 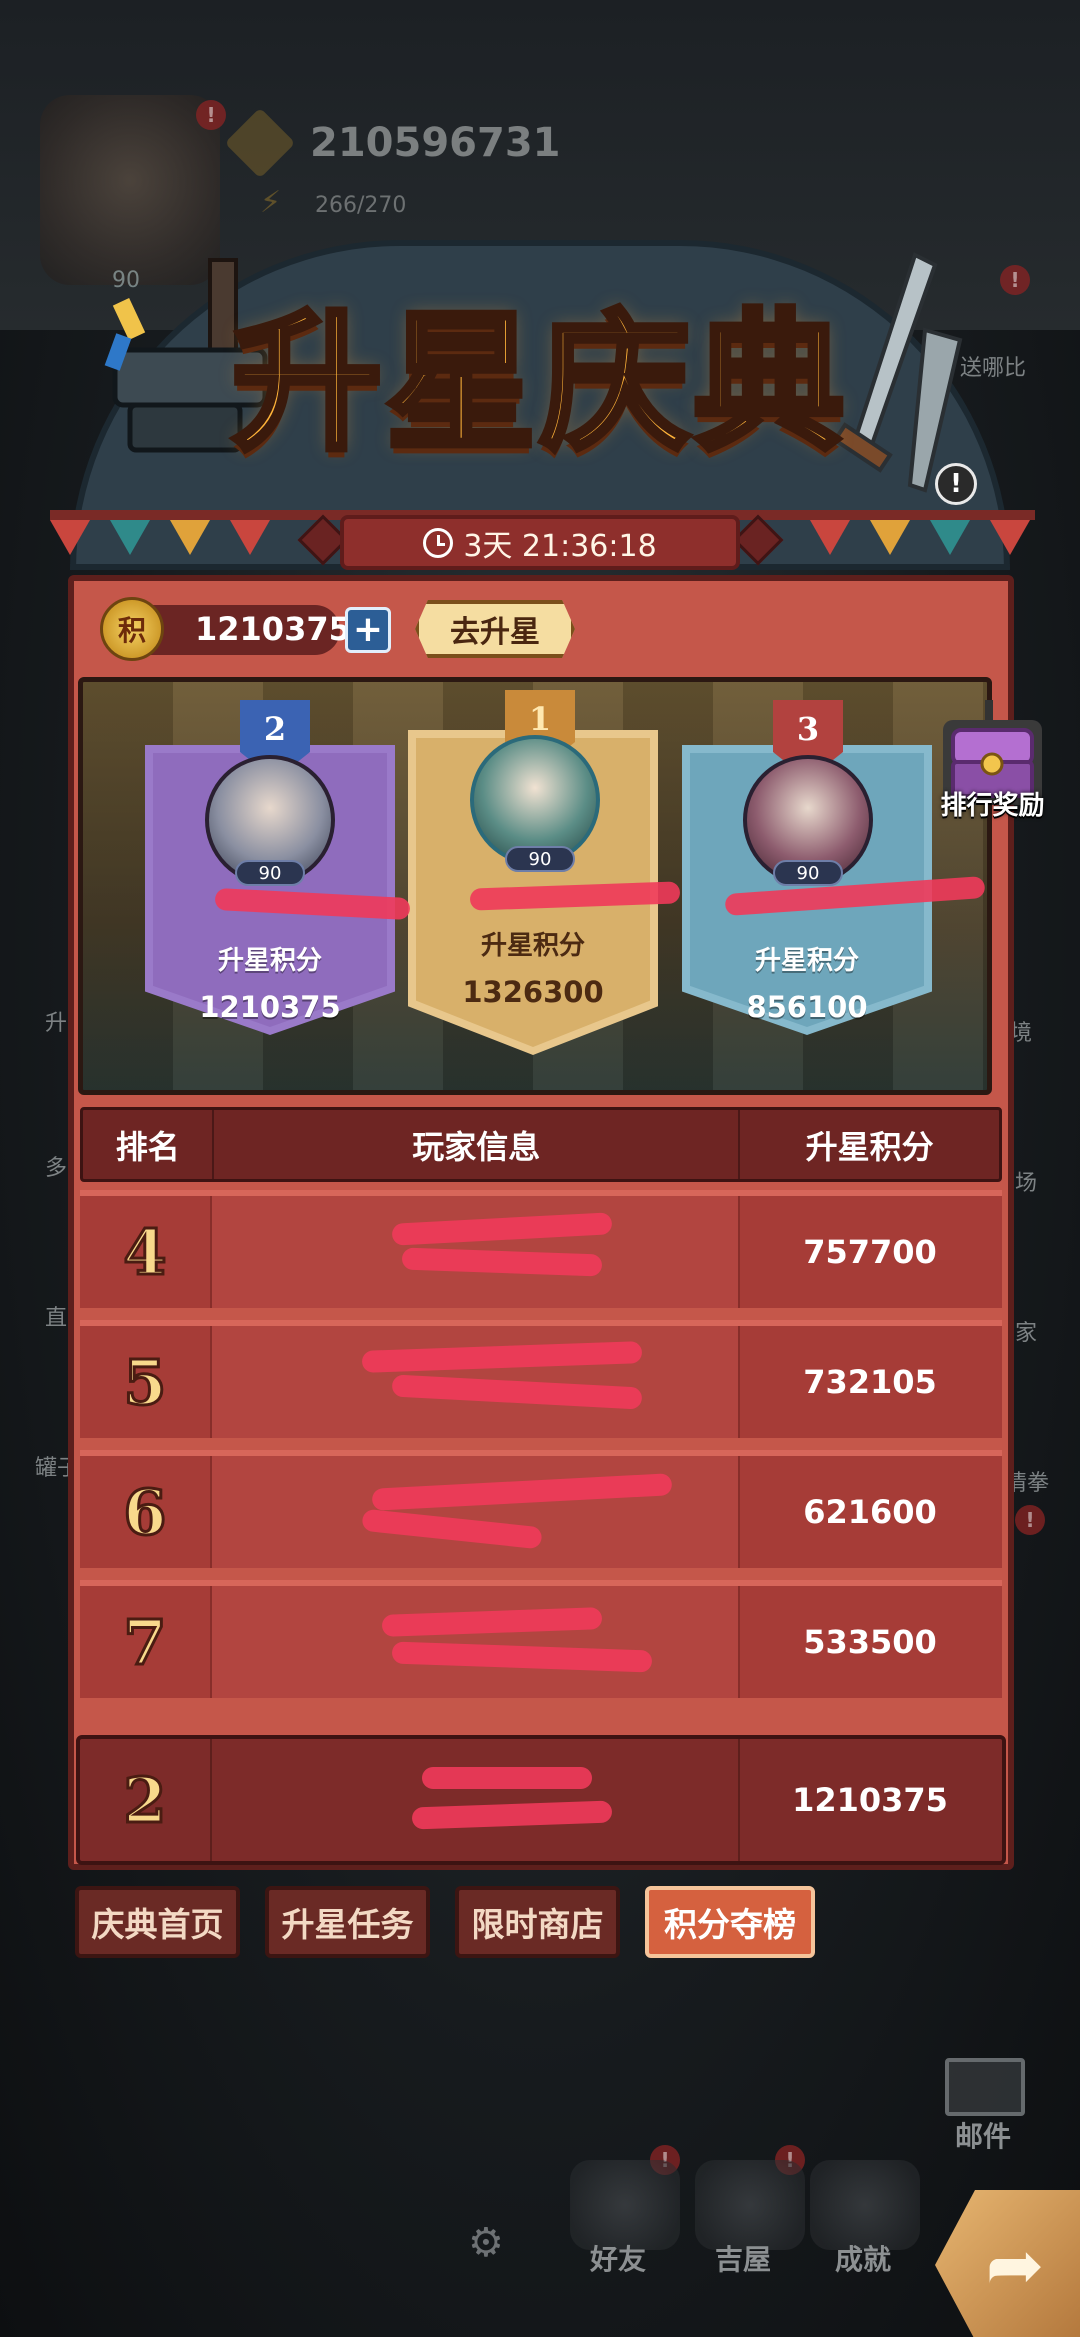 What do you see at coordinates (1026, 1333) in the screenshot?
I see `side-label: 家` at bounding box center [1026, 1333].